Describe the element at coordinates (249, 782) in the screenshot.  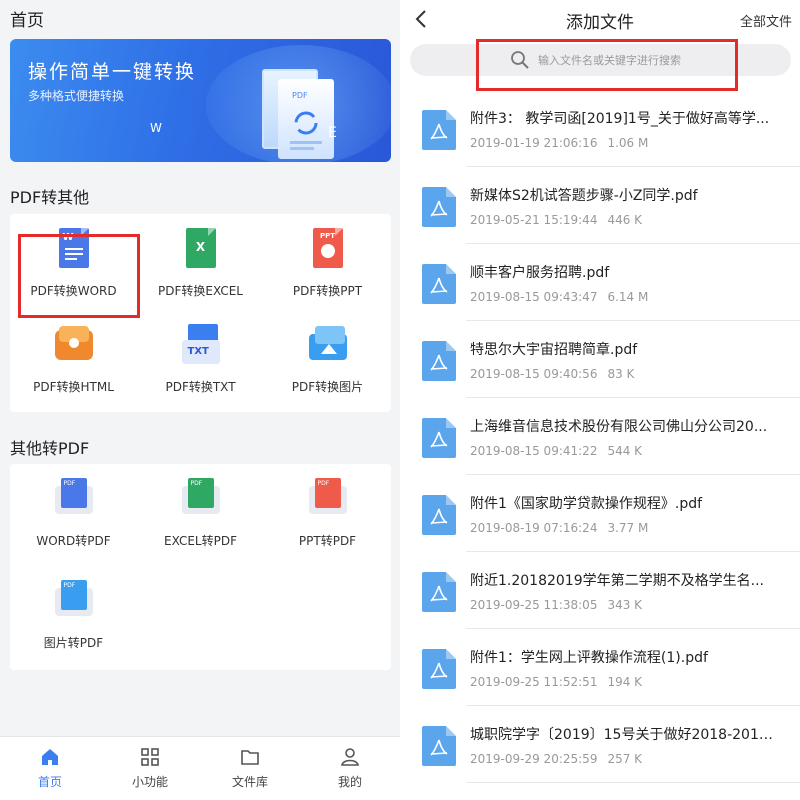
I see `nav-label: 文件库` at that location.